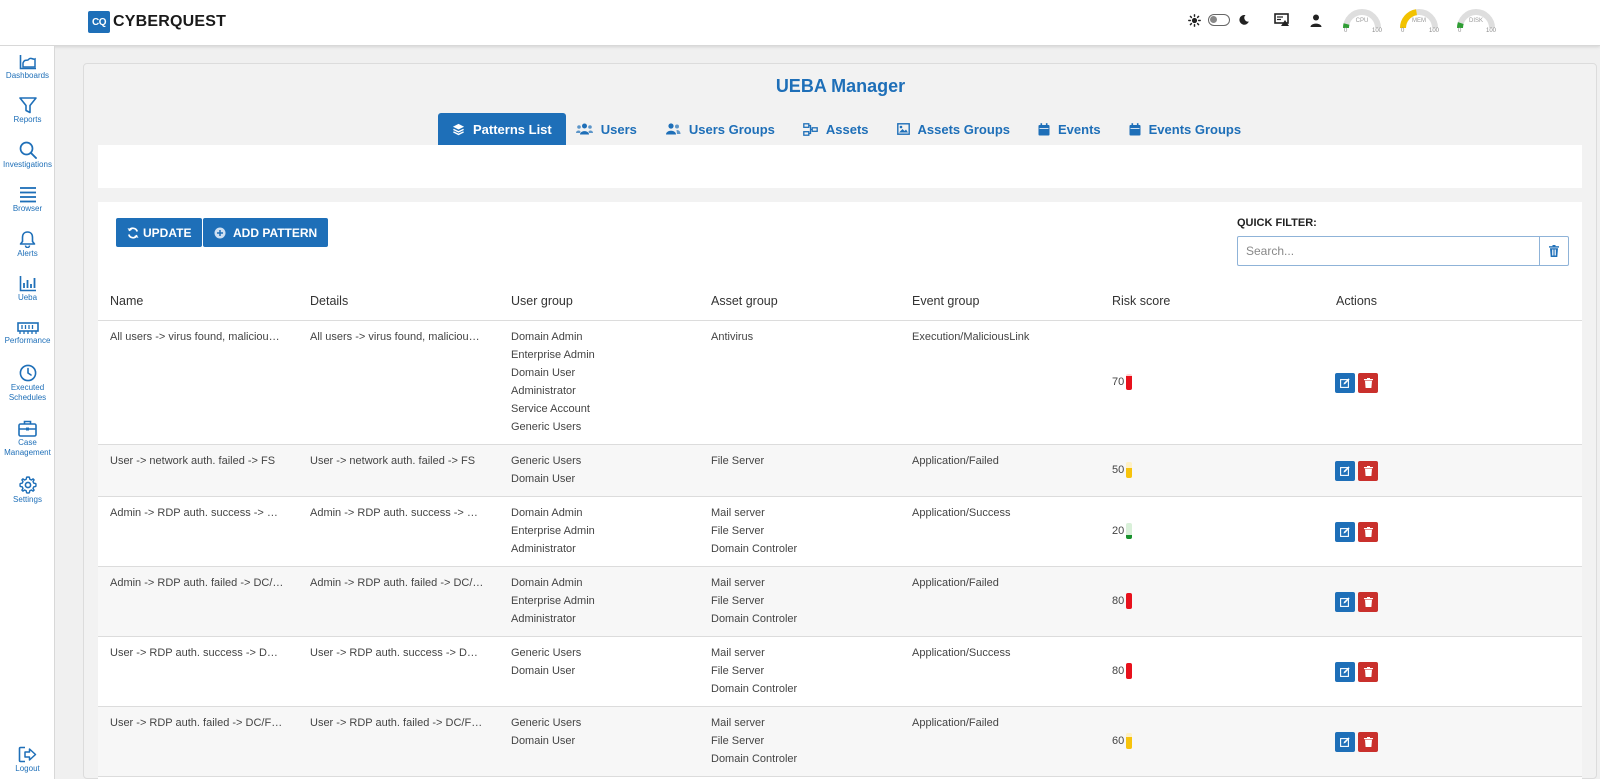 The width and height of the screenshot is (1600, 779). I want to click on event-group: Execution/MaliciousLink, so click(971, 337).